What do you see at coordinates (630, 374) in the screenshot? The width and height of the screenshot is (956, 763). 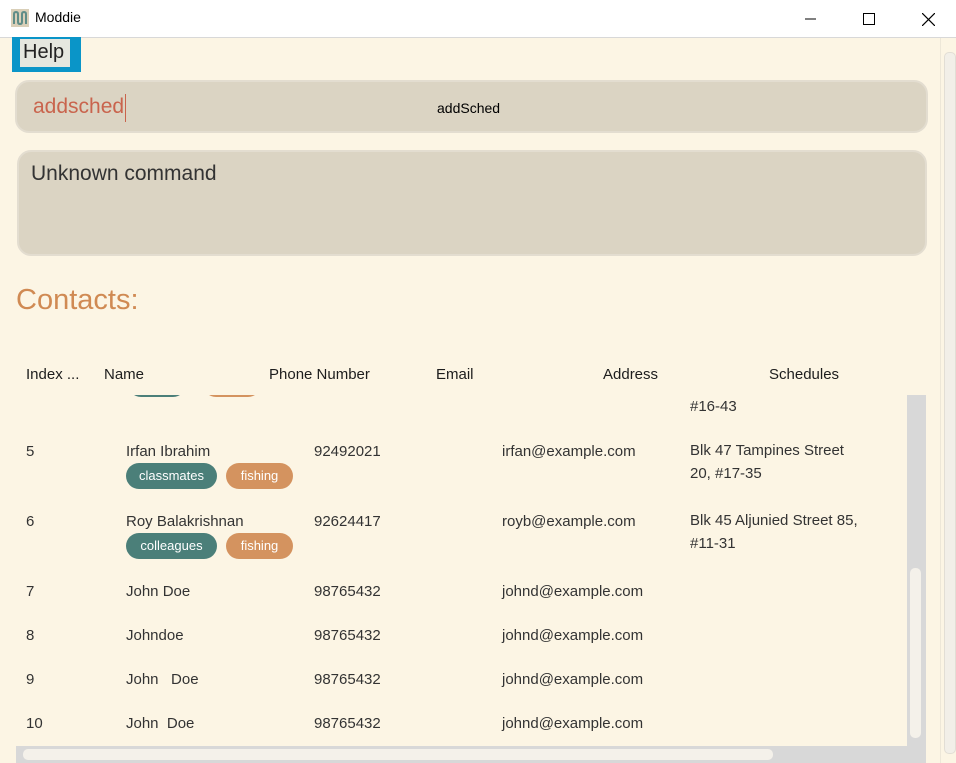 I see `column-header-address: Address` at bounding box center [630, 374].